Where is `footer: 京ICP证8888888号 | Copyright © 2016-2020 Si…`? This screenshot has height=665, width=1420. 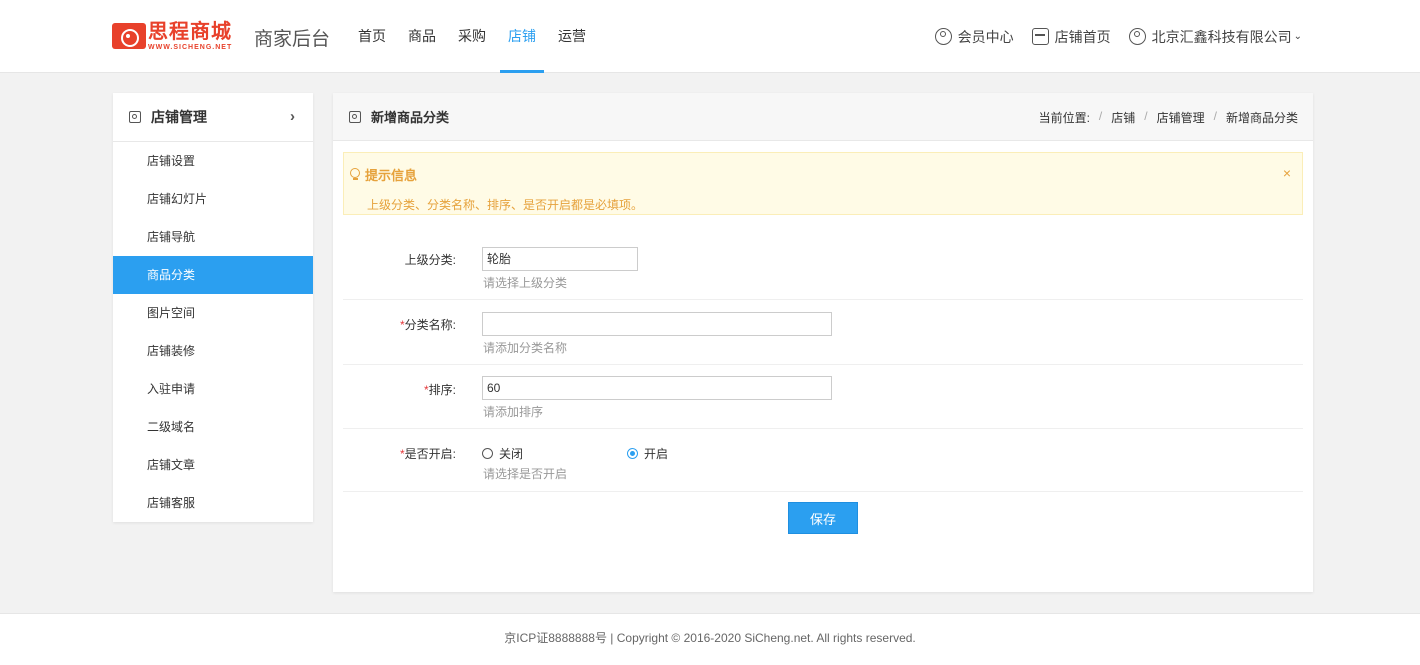
footer: 京ICP证8888888号 | Copyright © 2016-2020 Si… is located at coordinates (710, 639).